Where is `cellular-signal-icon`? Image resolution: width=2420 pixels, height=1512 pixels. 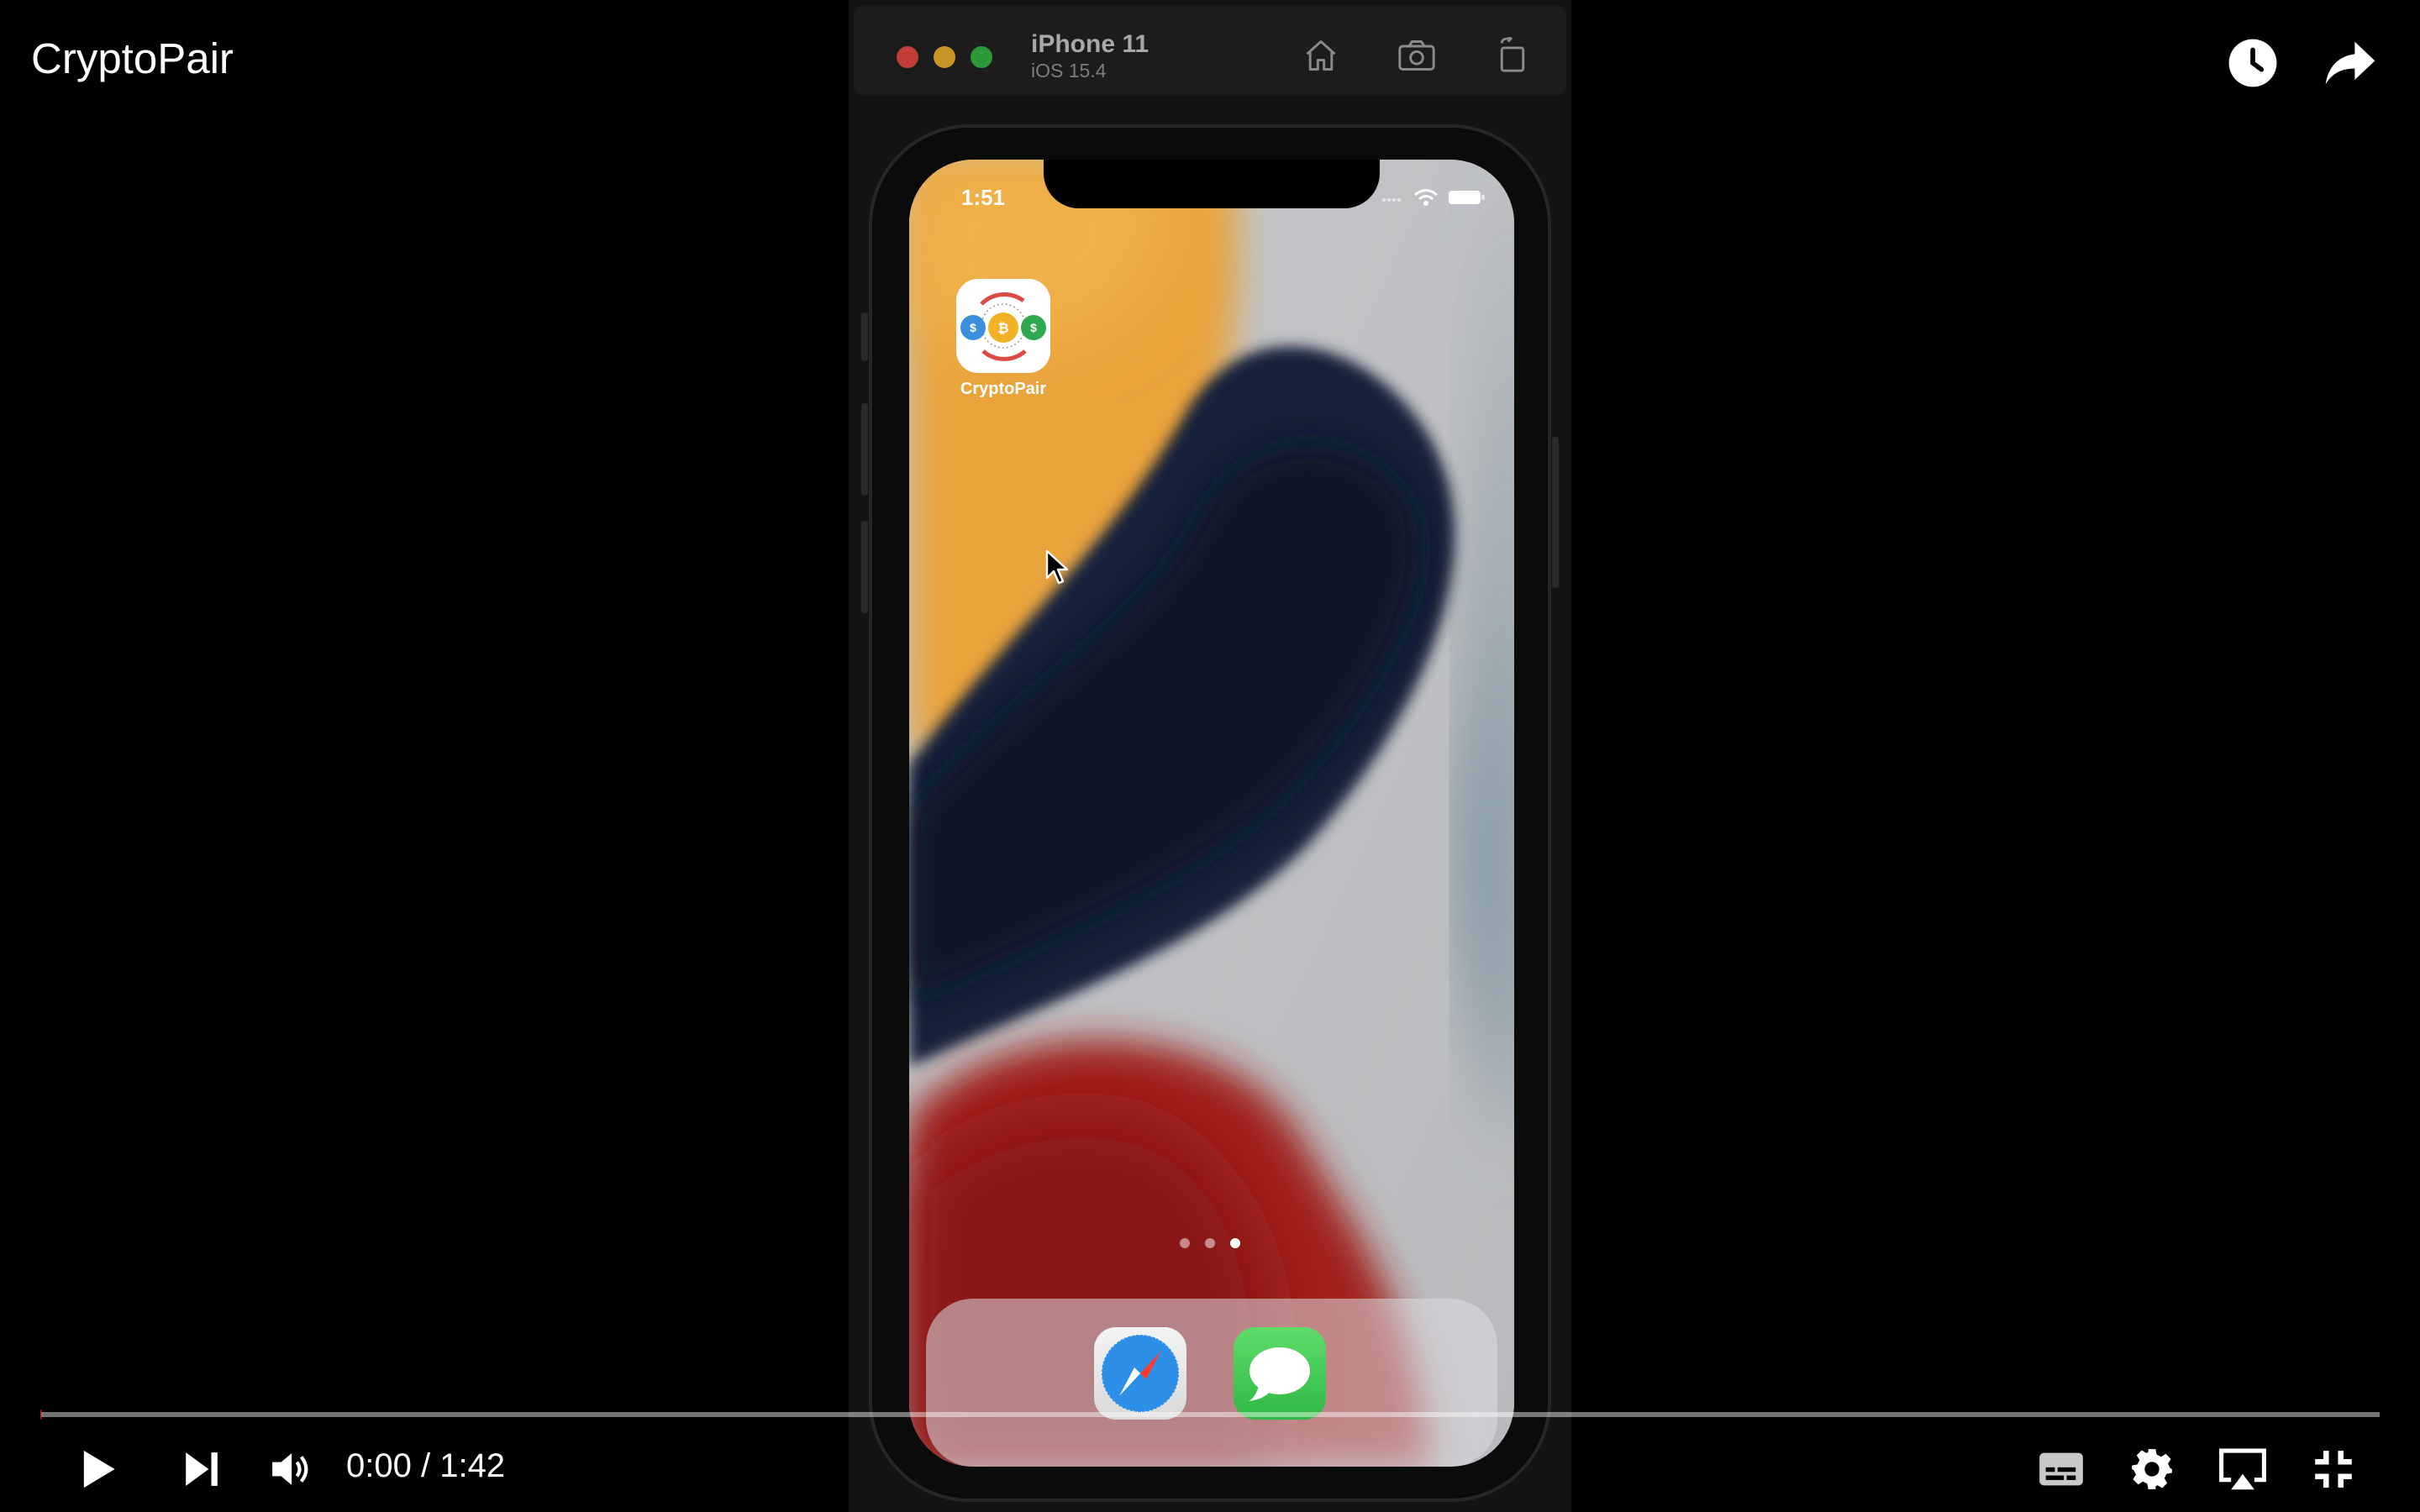 cellular-signal-icon is located at coordinates (1391, 200).